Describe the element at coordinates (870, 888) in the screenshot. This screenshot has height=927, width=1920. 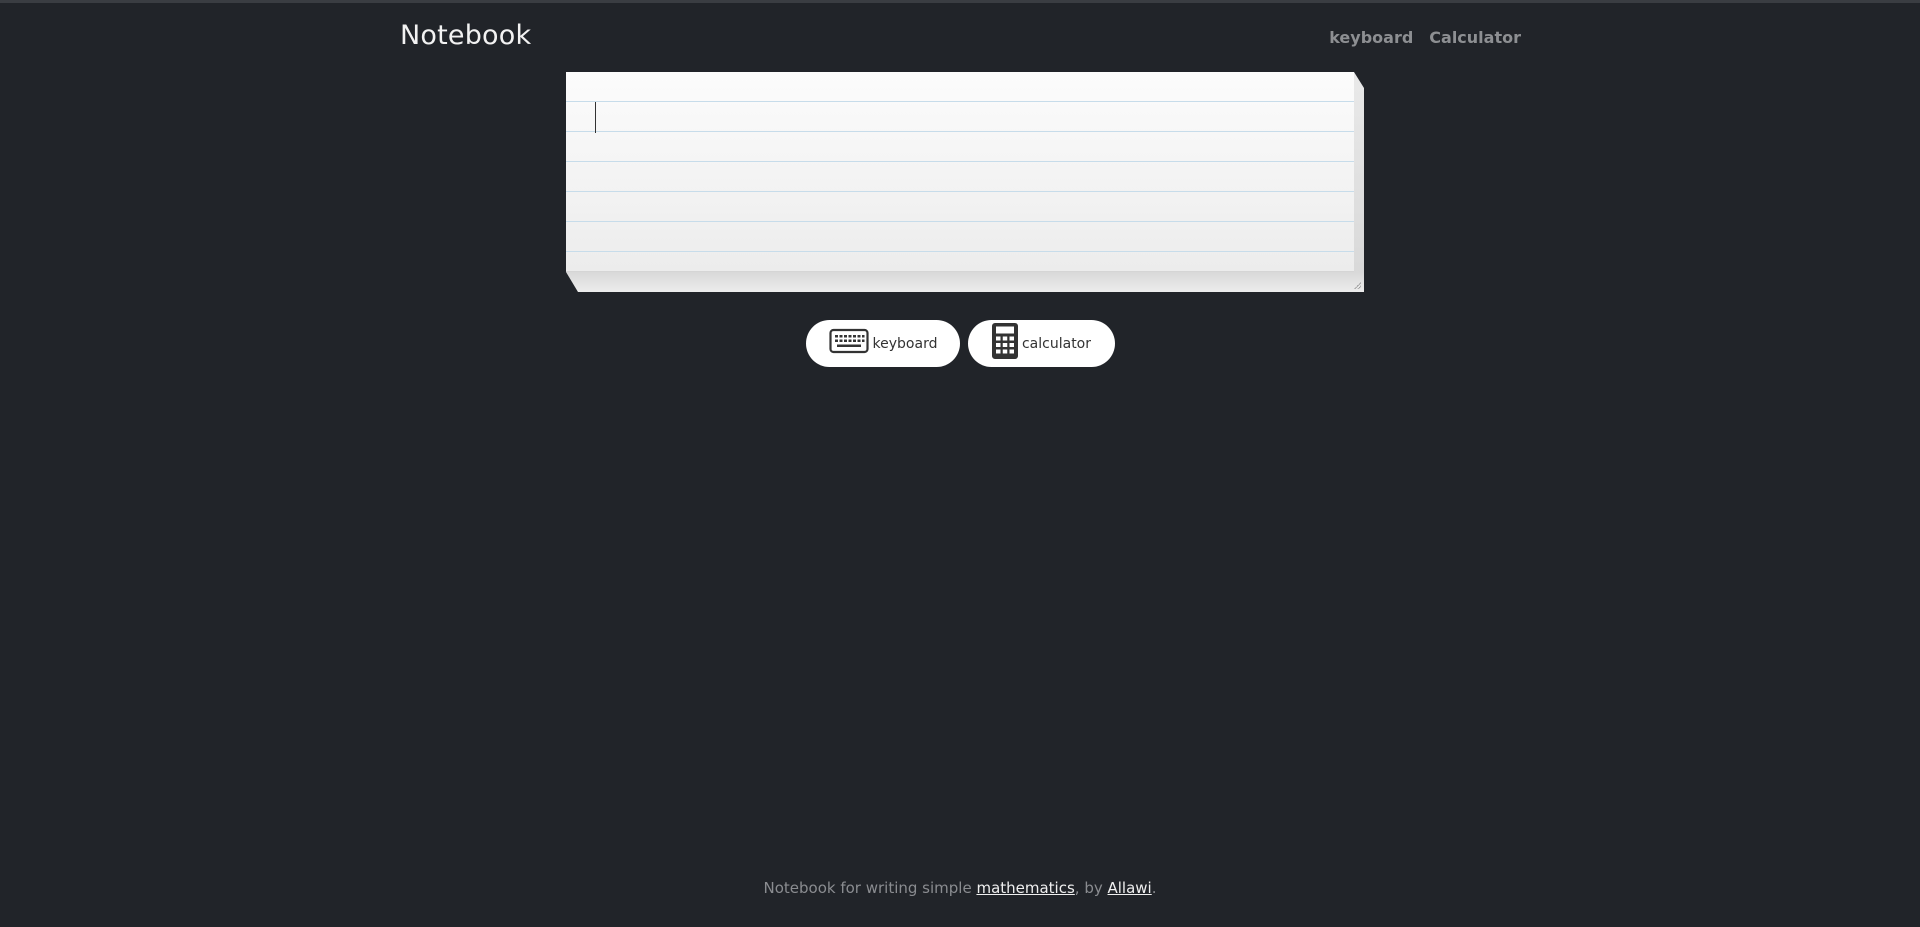
I see `footer-prefix: Notebook for writing simple` at that location.